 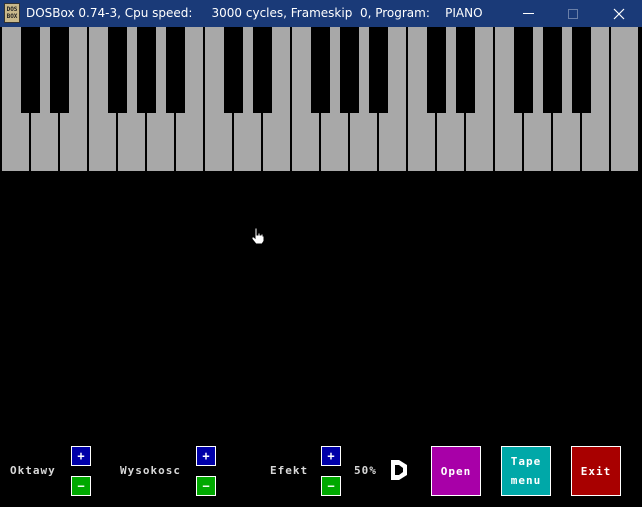 I want to click on maximize-button, so click(x=573, y=13).